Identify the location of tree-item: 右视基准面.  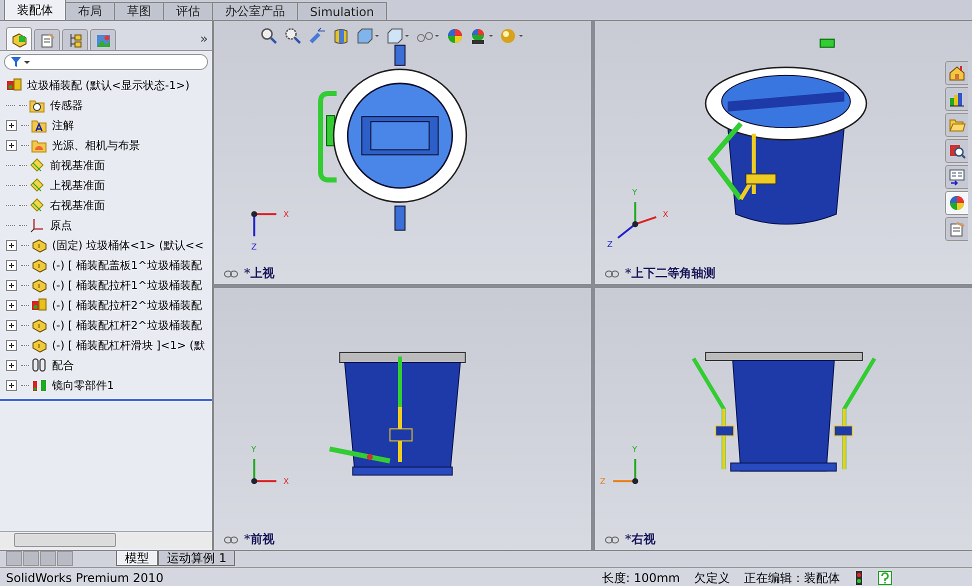
(77, 205).